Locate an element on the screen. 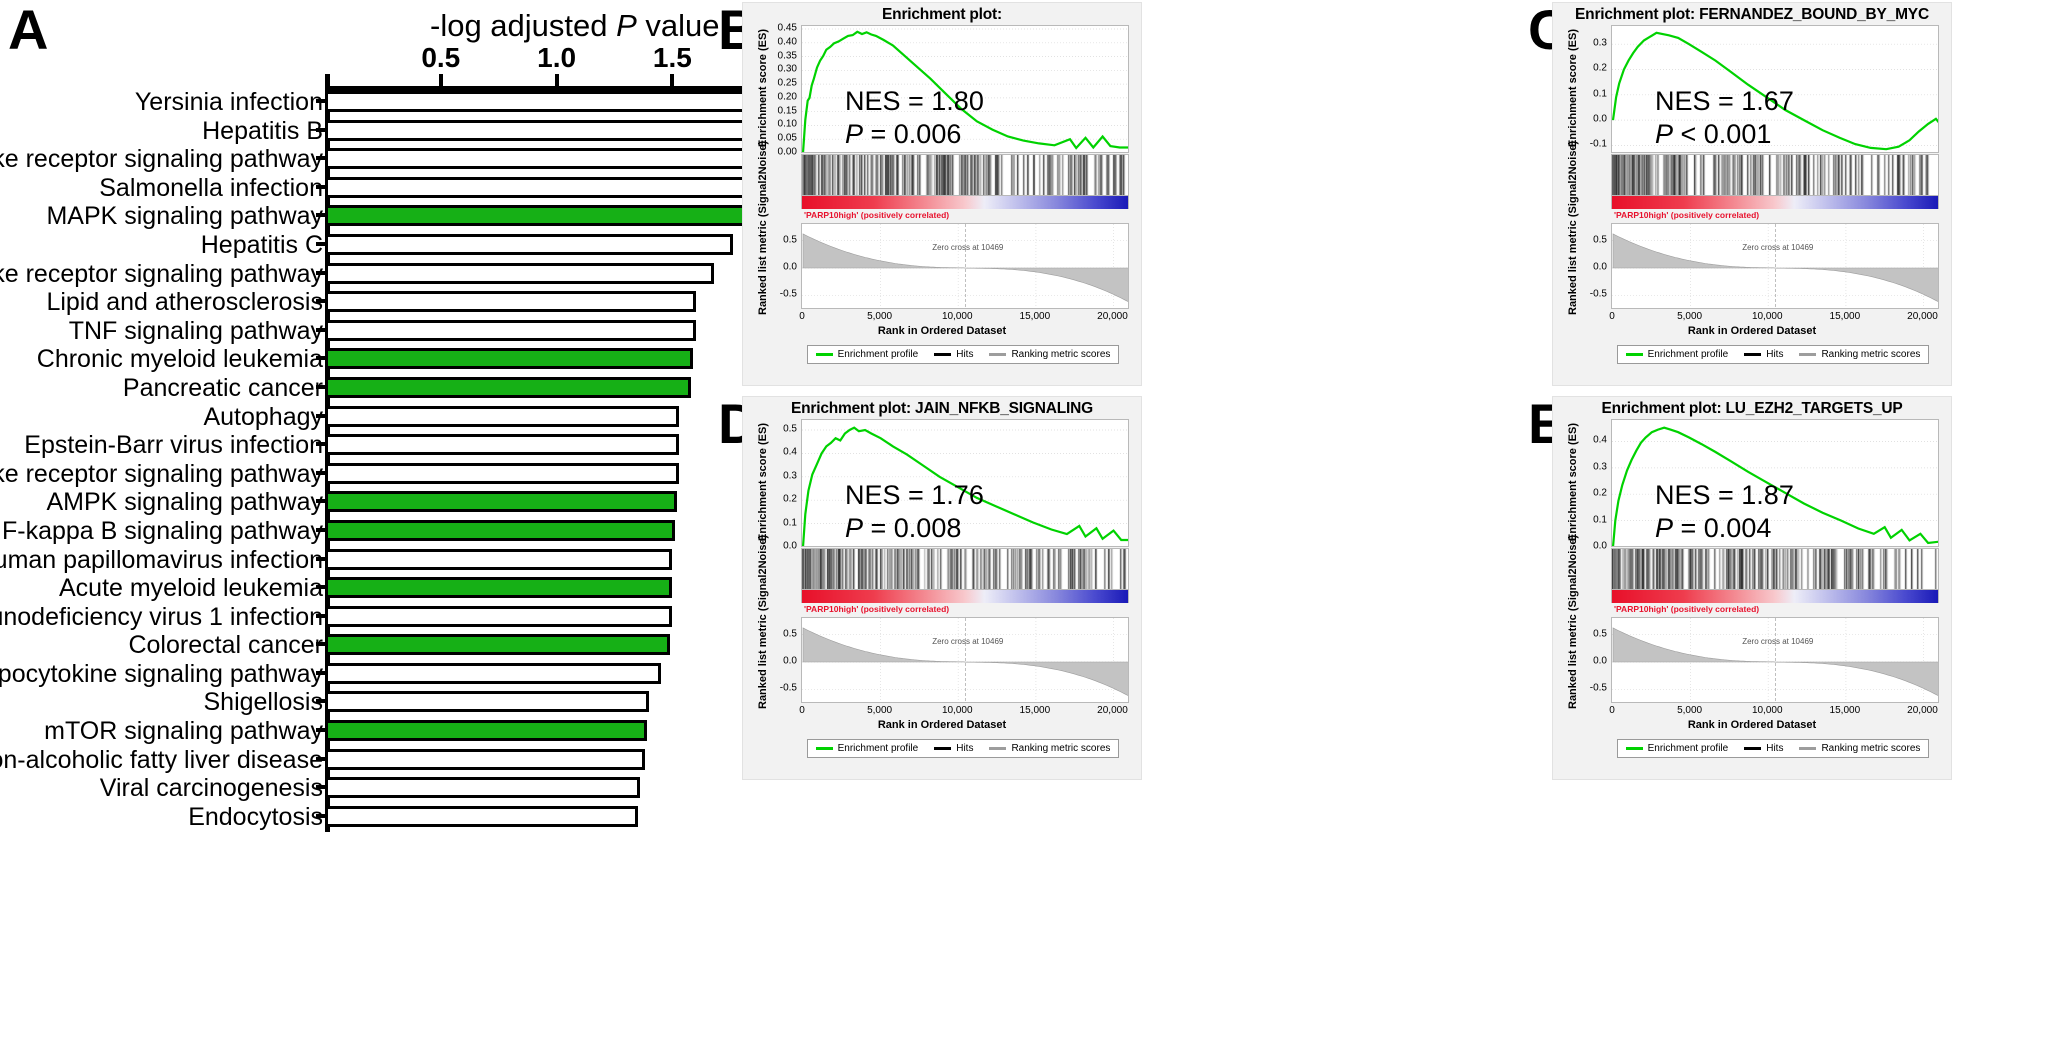 The image size is (2050, 1048). panel-a-category-label: Endocytosis is located at coordinates (255, 816).